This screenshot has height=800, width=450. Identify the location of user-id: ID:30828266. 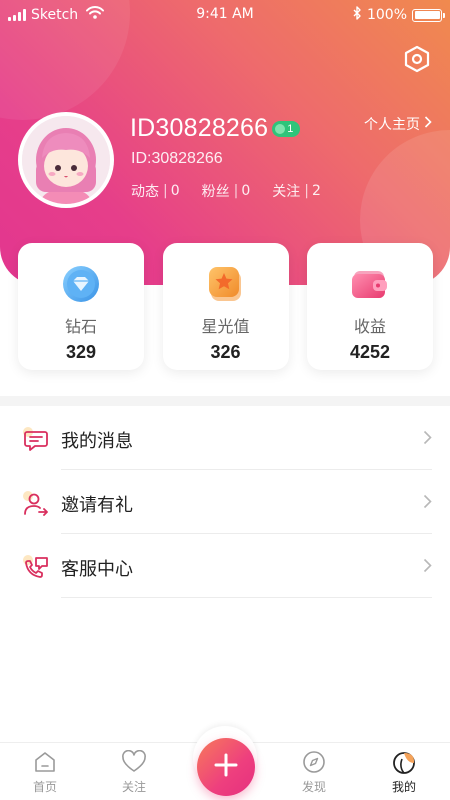
(177, 158).